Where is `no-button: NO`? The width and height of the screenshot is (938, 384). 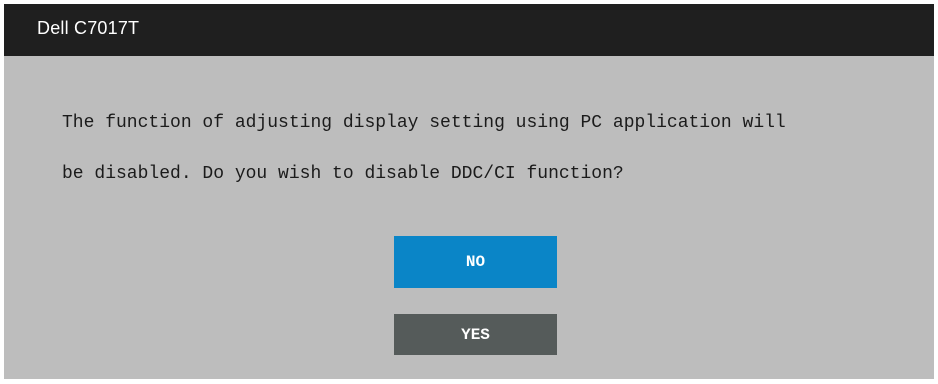
no-button: NO is located at coordinates (475, 262).